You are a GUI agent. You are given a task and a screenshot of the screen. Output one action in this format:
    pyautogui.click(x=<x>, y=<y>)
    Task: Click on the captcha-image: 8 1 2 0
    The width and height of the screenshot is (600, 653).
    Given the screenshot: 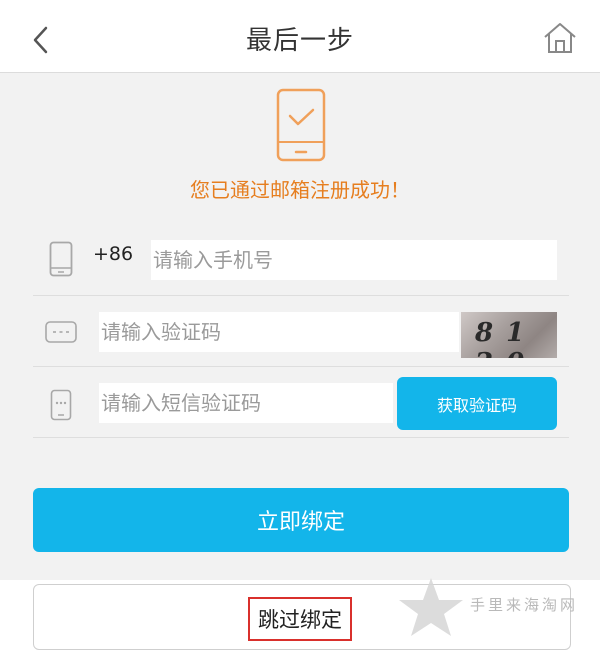 What is the action you would take?
    pyautogui.click(x=509, y=335)
    